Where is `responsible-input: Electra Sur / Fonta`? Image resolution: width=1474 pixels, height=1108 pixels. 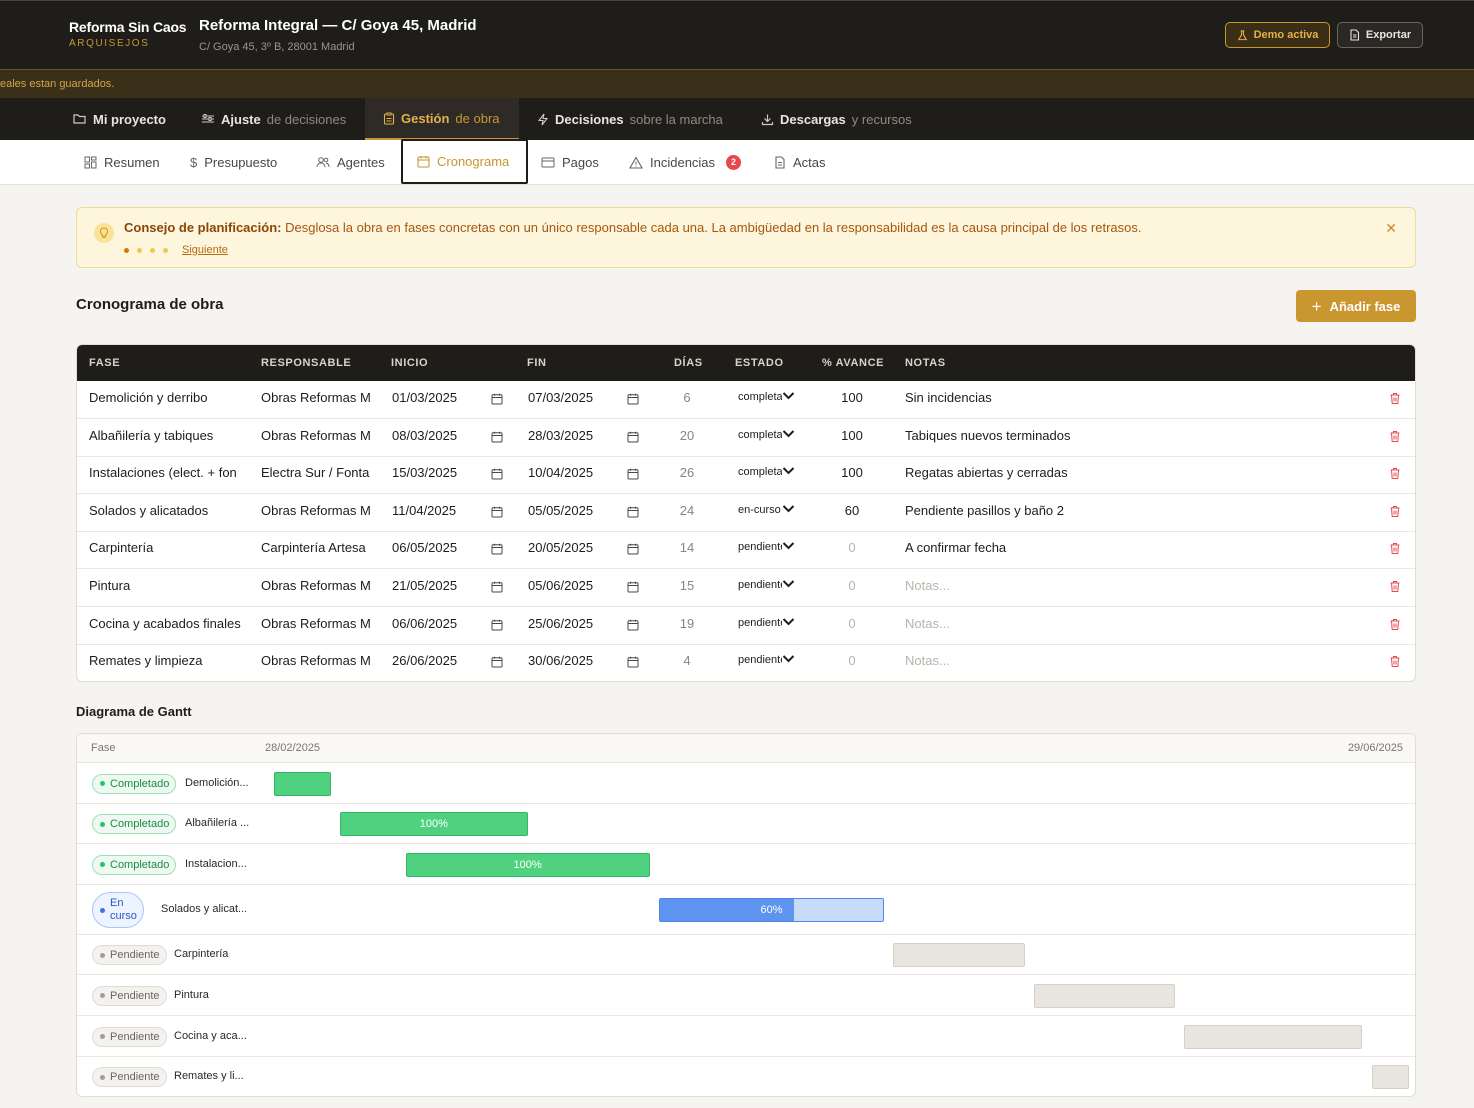 responsible-input: Electra Sur / Fonta is located at coordinates (315, 474).